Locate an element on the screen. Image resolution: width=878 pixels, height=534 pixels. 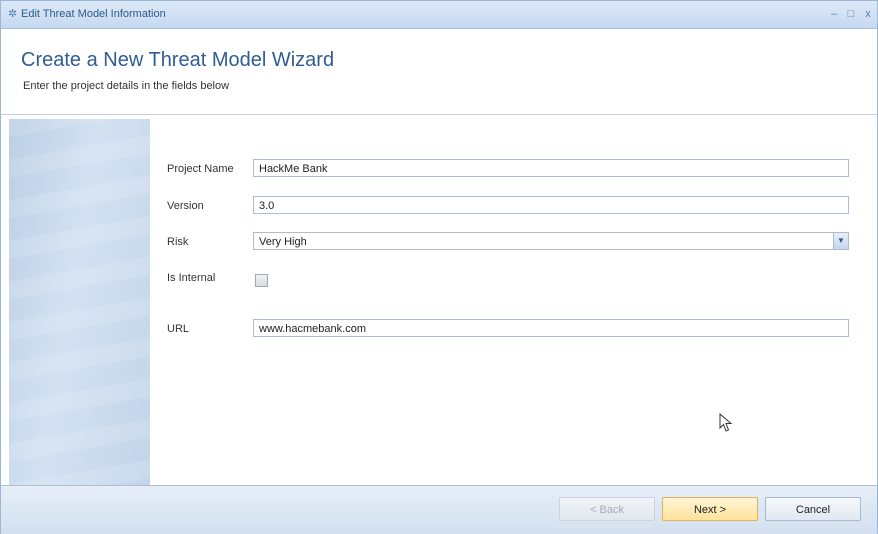
project-name-input: HackMe Bank is located at coordinates (551, 168).